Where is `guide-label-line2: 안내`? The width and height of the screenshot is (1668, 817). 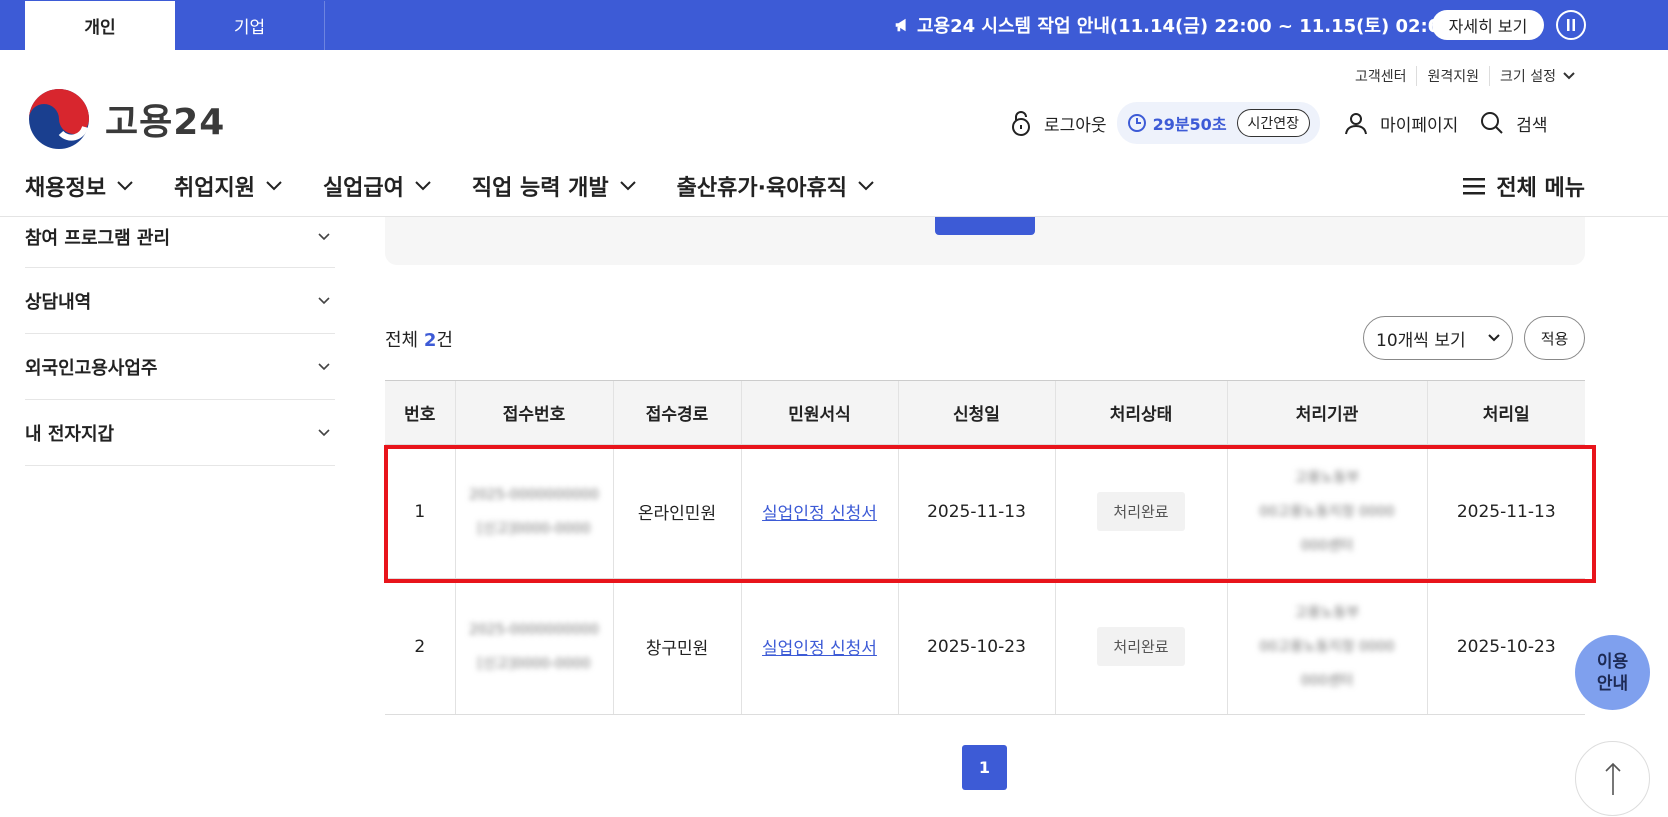
guide-label-line2: 안내 is located at coordinates (1612, 683).